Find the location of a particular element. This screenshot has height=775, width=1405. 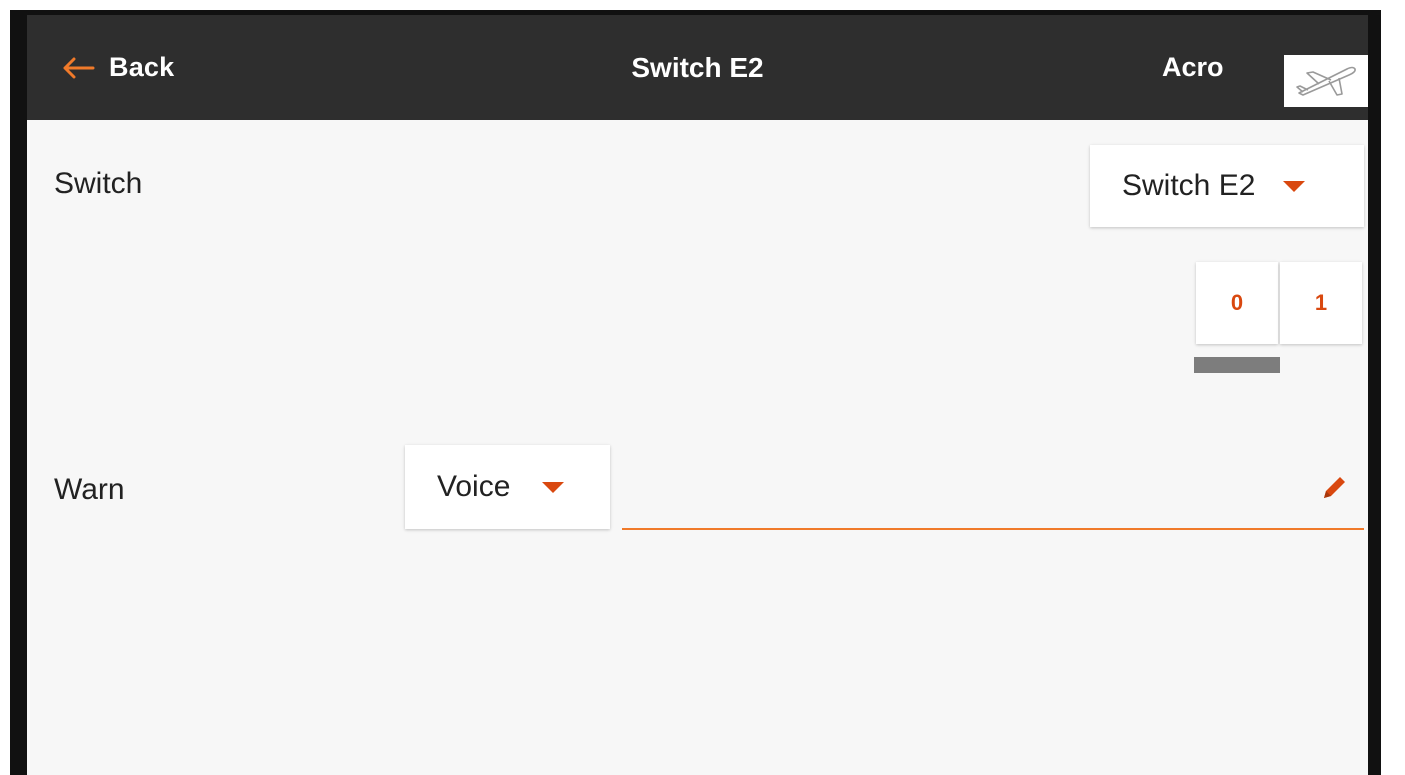

header-bar: Back Switch E2 Acro is located at coordinates (697, 67).